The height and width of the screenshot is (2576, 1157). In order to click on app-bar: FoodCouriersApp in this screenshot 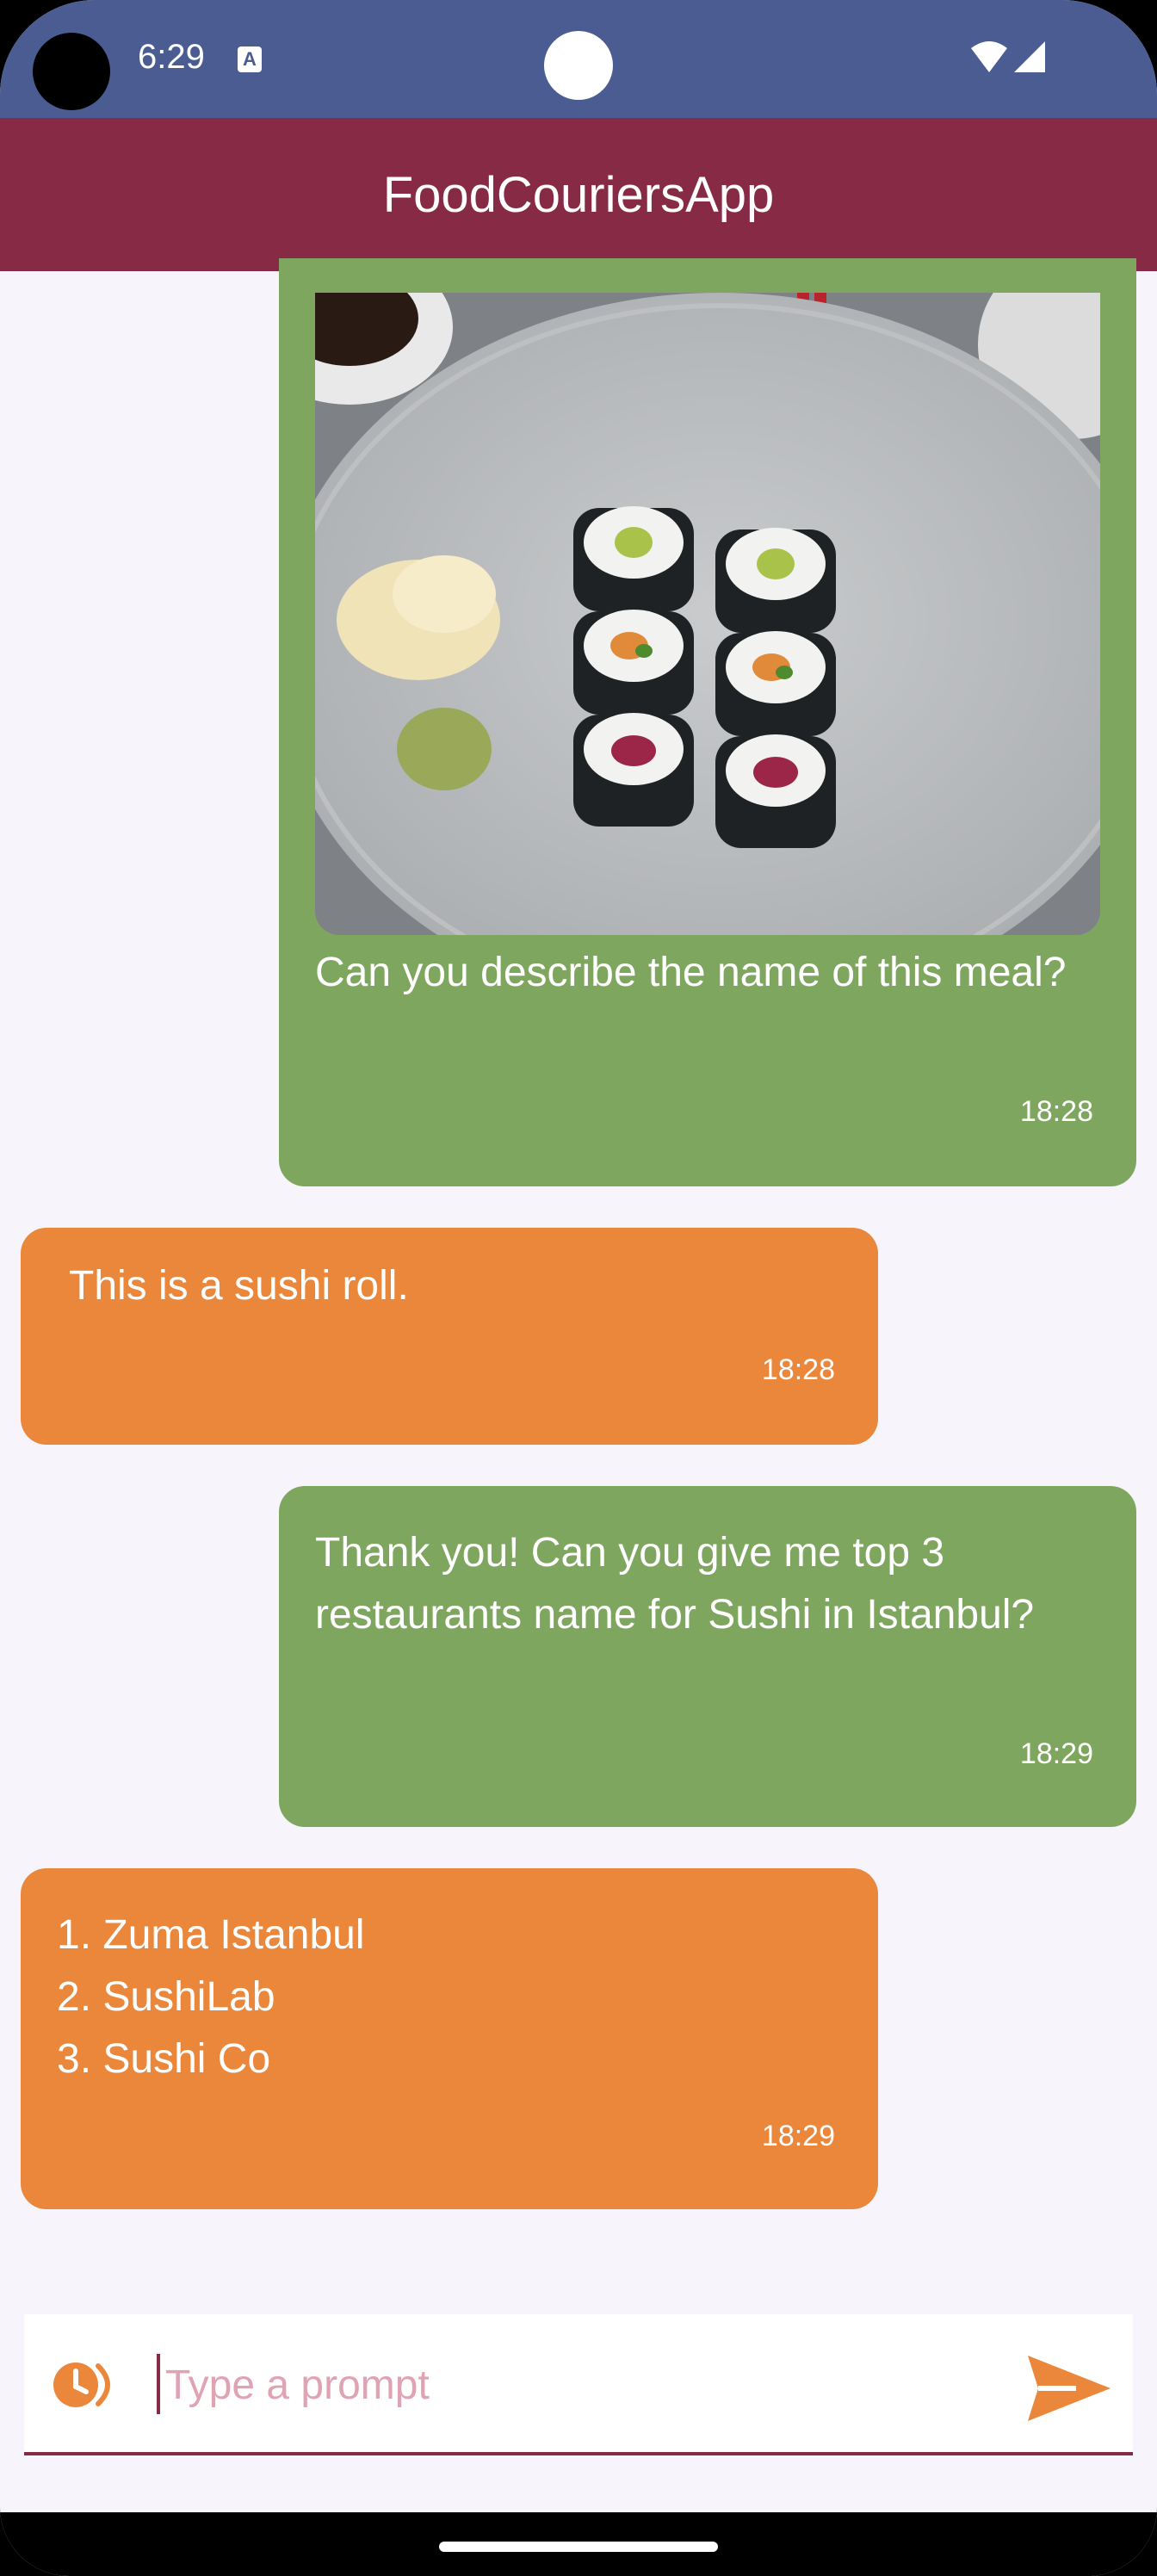, I will do `click(579, 195)`.